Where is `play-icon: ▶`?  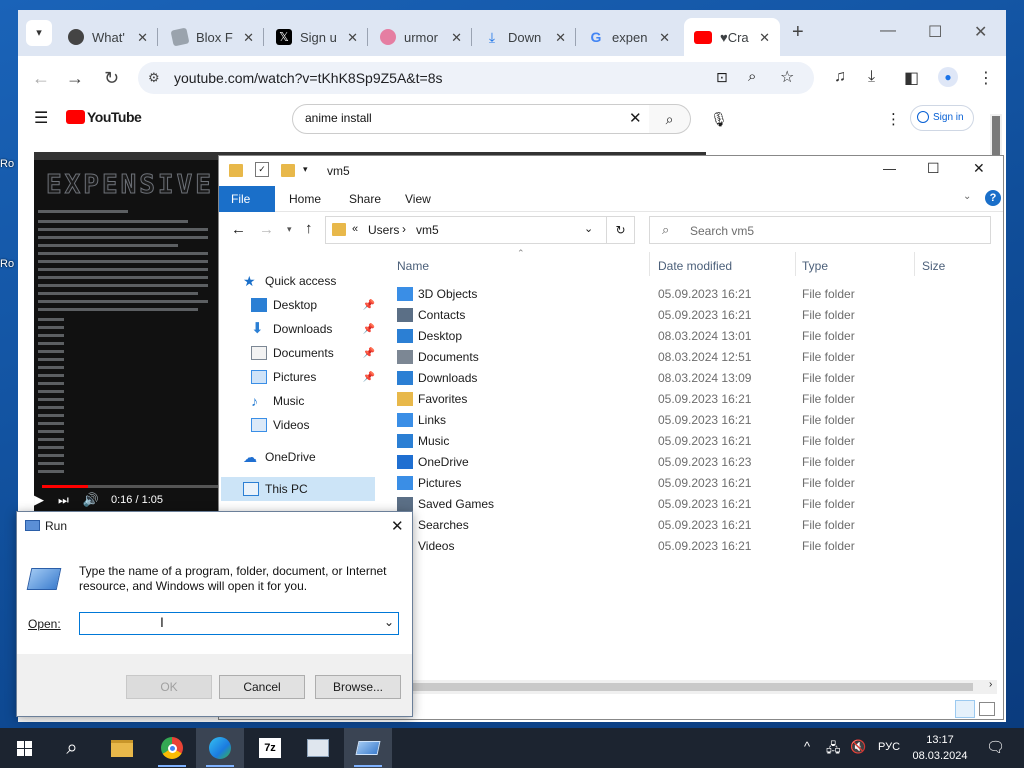
play-icon: ▶ is located at coordinates (39, 500).